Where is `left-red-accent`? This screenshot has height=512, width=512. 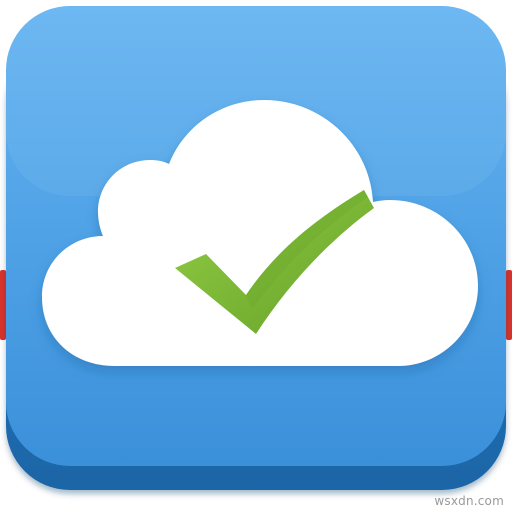
left-red-accent is located at coordinates (3, 305).